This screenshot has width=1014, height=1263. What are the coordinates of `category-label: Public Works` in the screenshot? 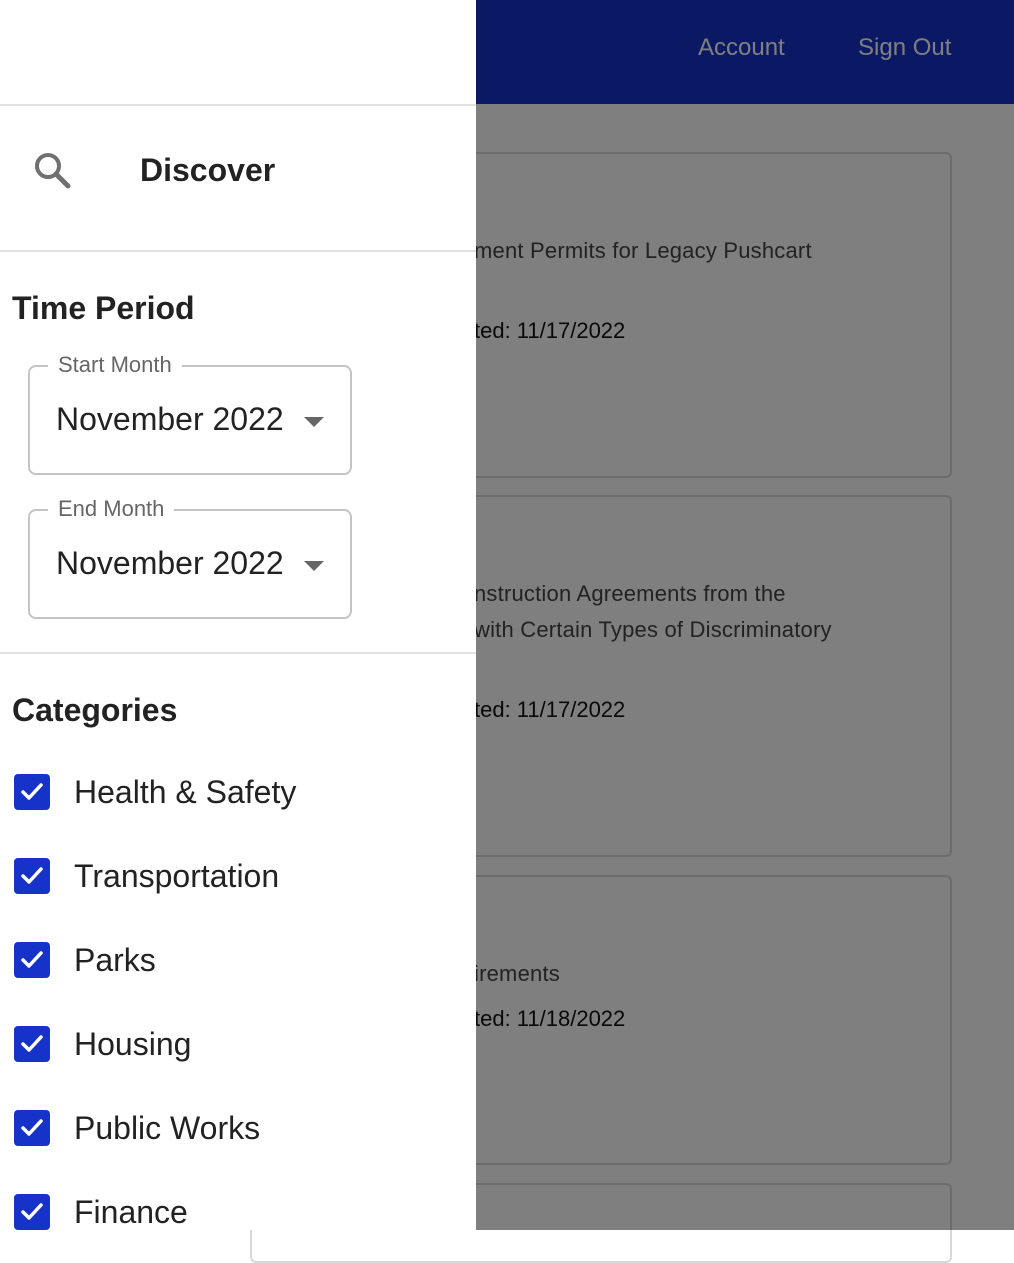 It's located at (167, 1128).